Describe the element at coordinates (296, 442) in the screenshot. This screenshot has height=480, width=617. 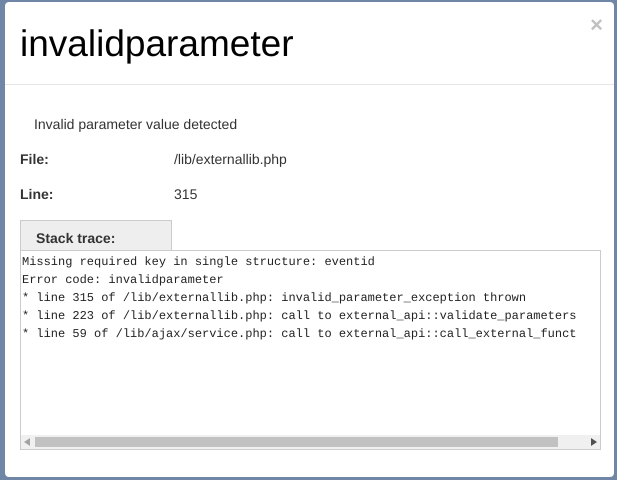
I see `scrollbar-thumb` at that location.